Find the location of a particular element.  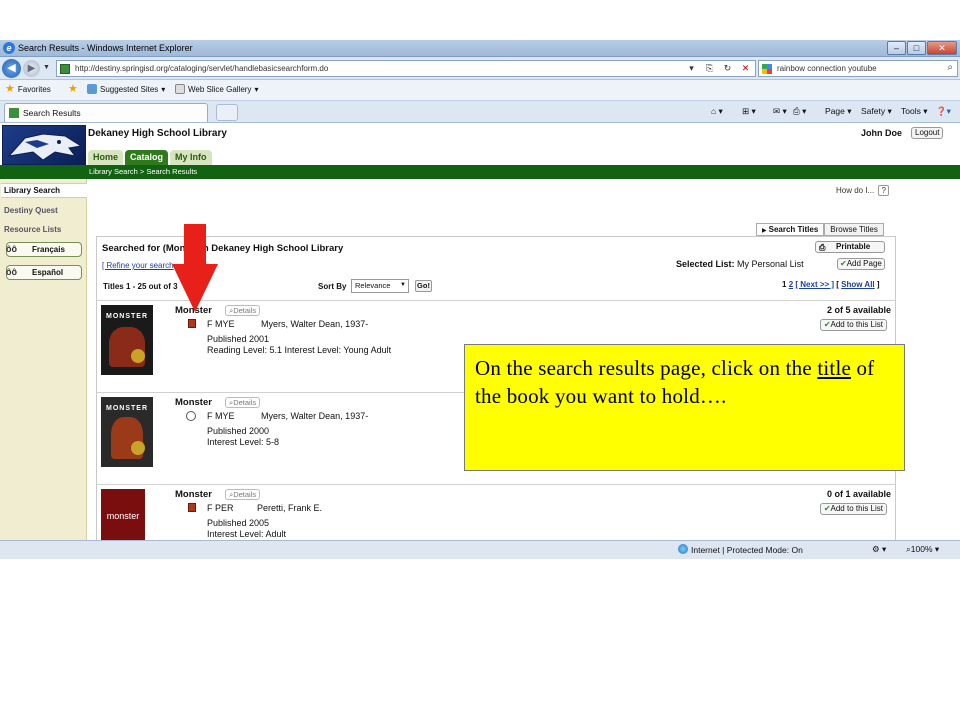

refresh-icon: ↻ is located at coordinates (727, 68).